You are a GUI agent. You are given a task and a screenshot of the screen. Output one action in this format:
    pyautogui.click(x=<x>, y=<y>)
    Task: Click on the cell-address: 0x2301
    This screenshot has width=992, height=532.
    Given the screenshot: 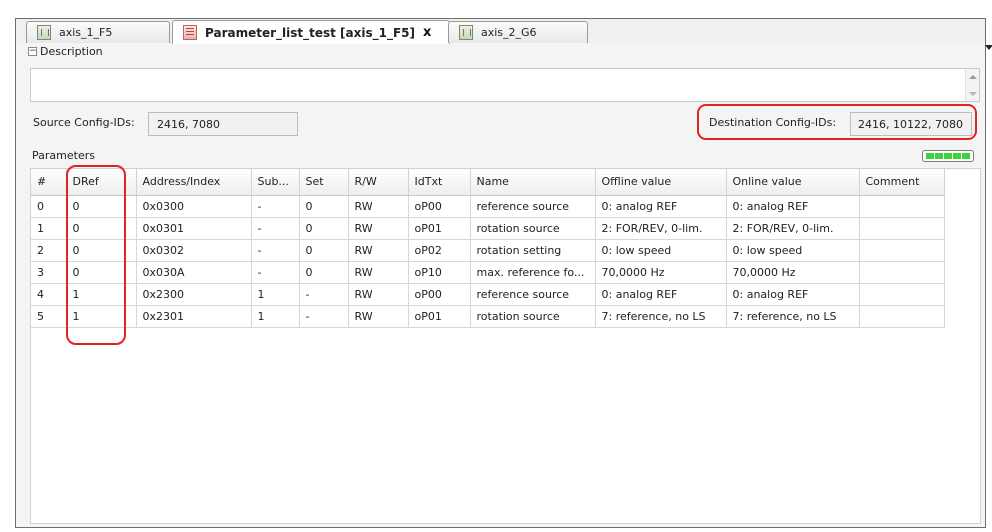 What is the action you would take?
    pyautogui.click(x=194, y=316)
    